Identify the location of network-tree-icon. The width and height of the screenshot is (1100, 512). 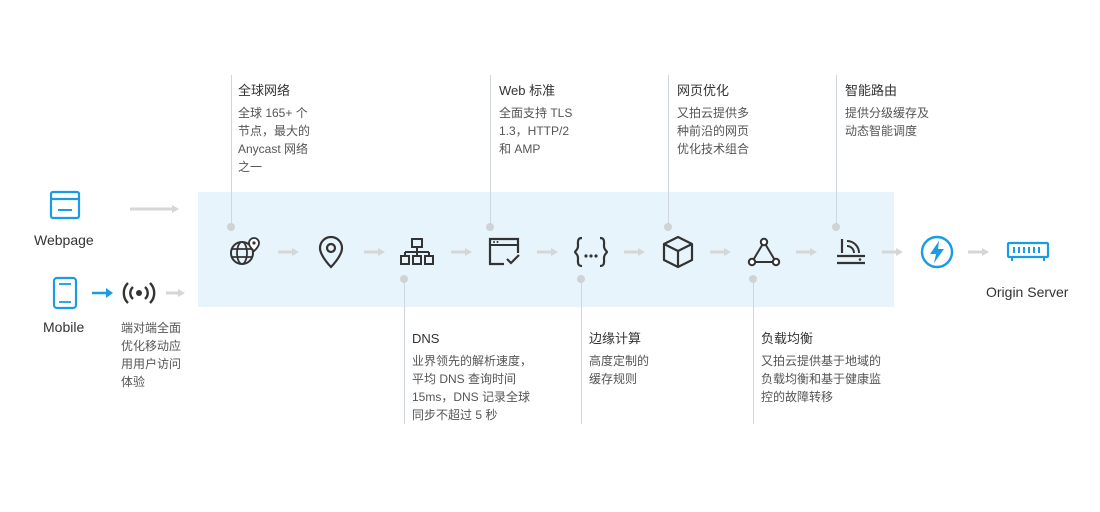
(417, 251).